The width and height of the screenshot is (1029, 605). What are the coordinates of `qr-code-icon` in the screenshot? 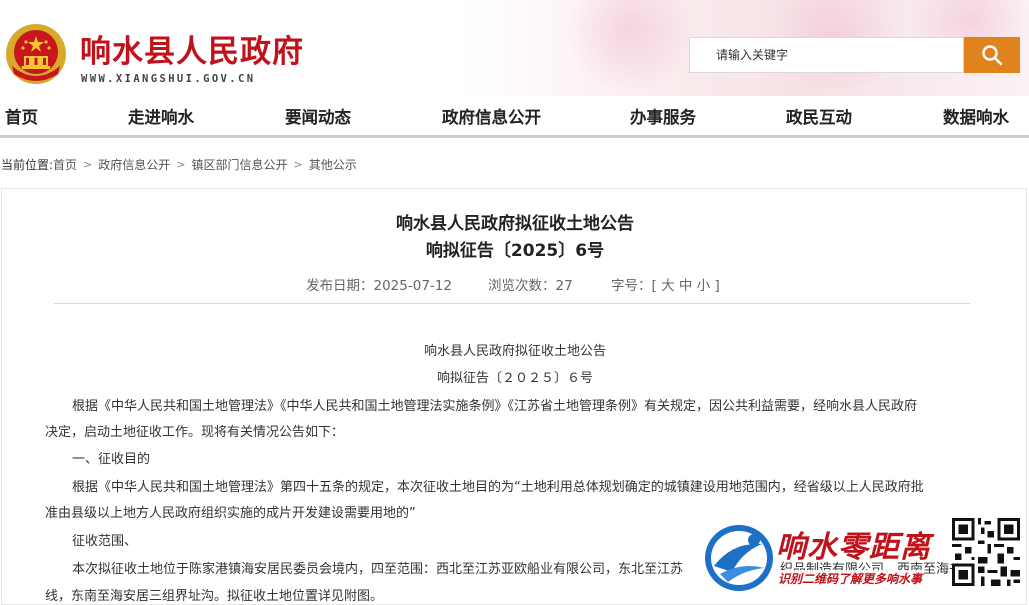 It's located at (986, 552).